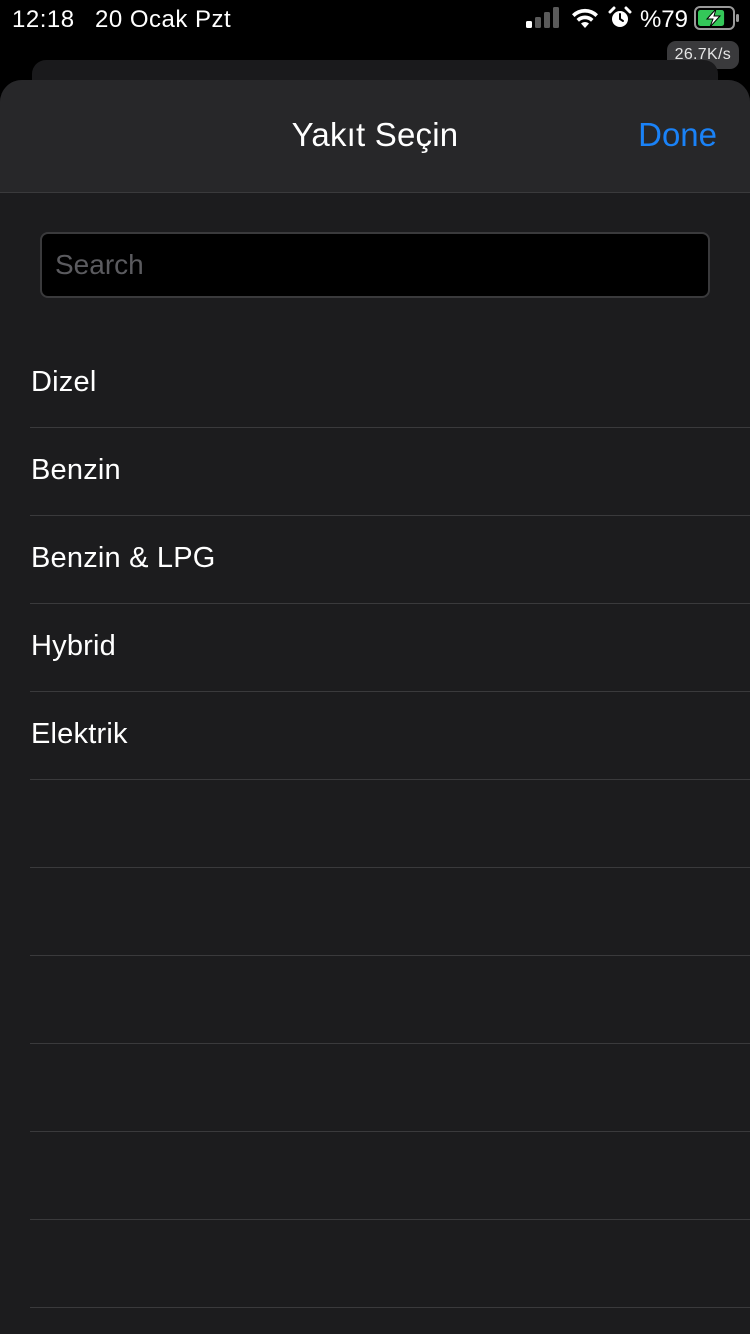 The image size is (750, 1334). I want to click on wifi-icon, so click(585, 20).